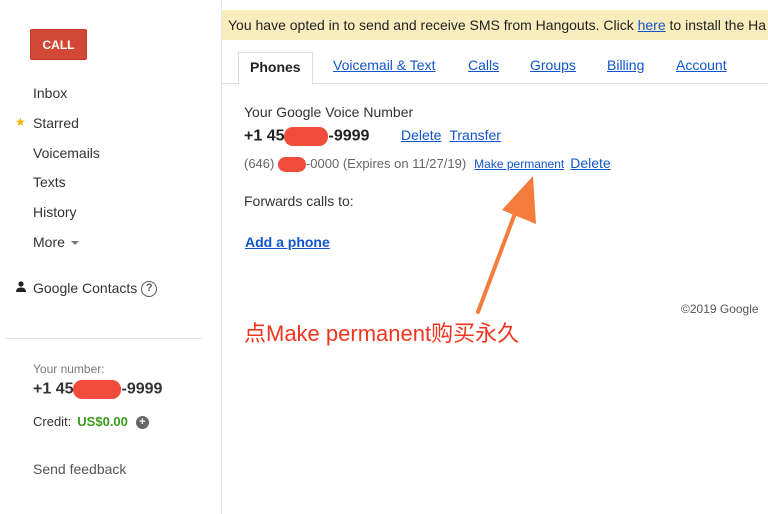  Describe the element at coordinates (66, 153) in the screenshot. I see `sidebar-item-voicemails: Voicemails` at that location.